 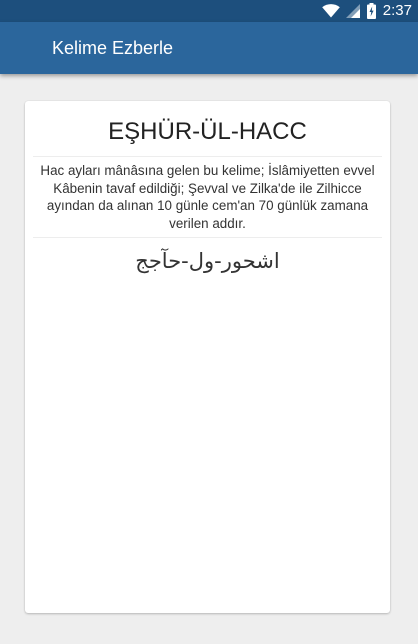 I want to click on app-title: Kelime Ezberle, so click(x=113, y=48).